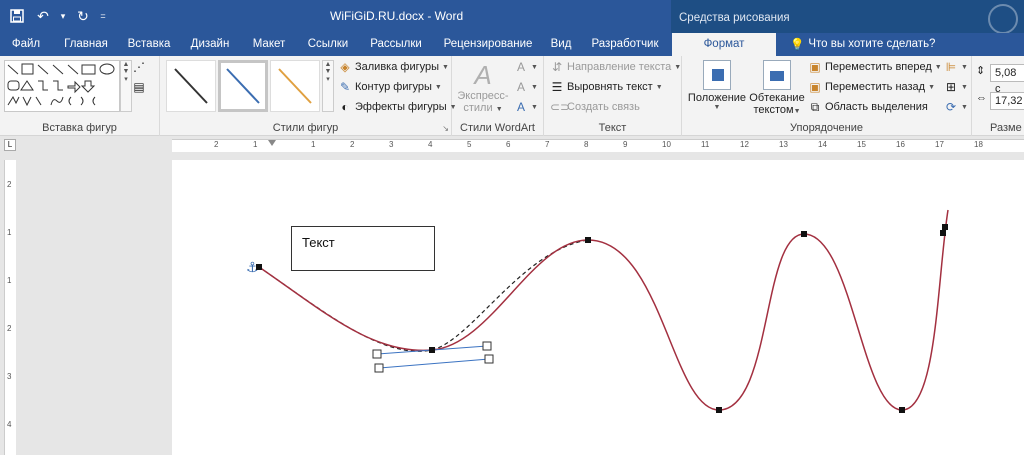 The image size is (1024, 455). Describe the element at coordinates (598, 145) in the screenshot. I see `horizontal-ruler: 2 1 1 2 3 4 5 6 7 8 9 10 11 12 13 14 15 16 17 18` at that location.